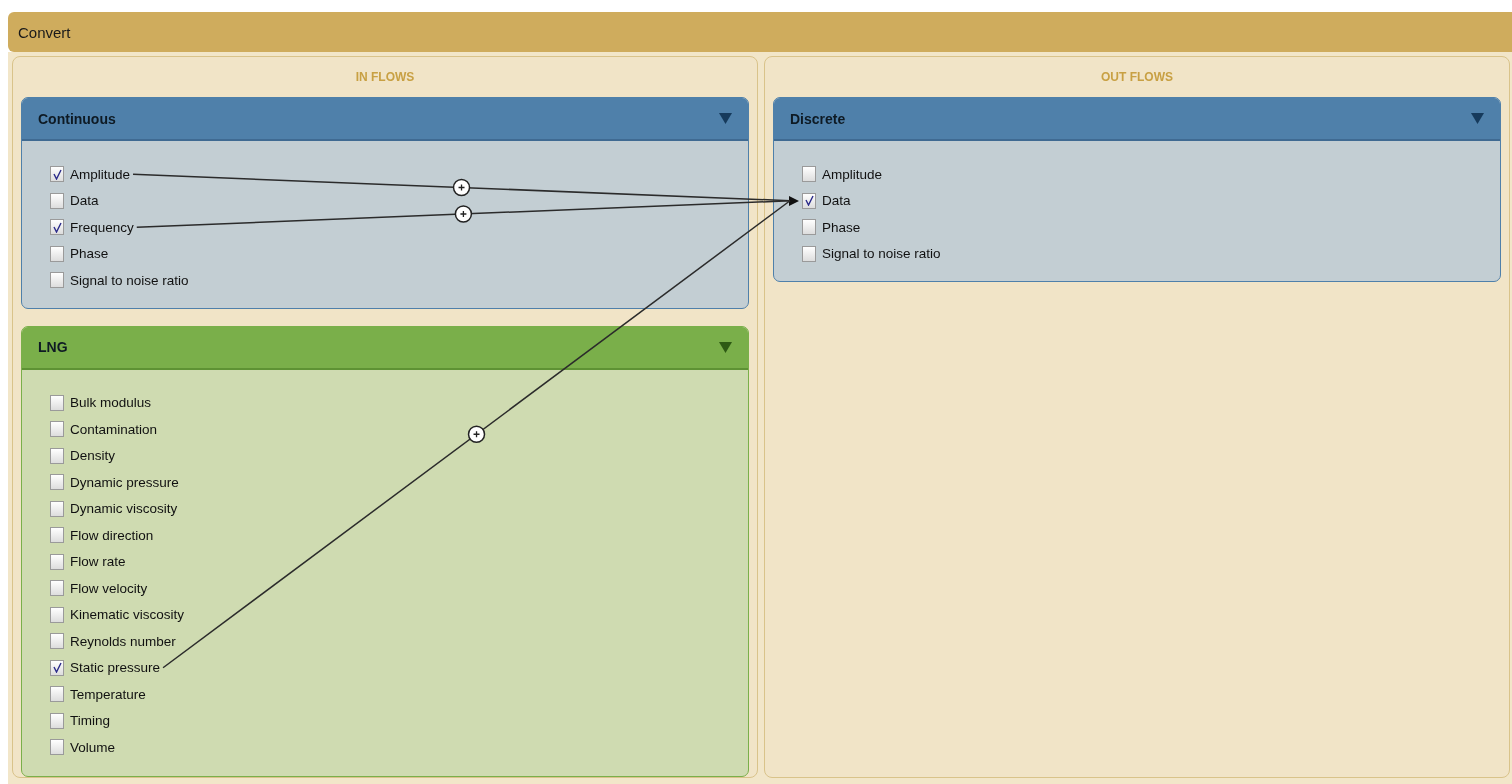 The width and height of the screenshot is (1512, 784). Describe the element at coordinates (392, 561) in the screenshot. I see `flow-option: Flow rate` at that location.